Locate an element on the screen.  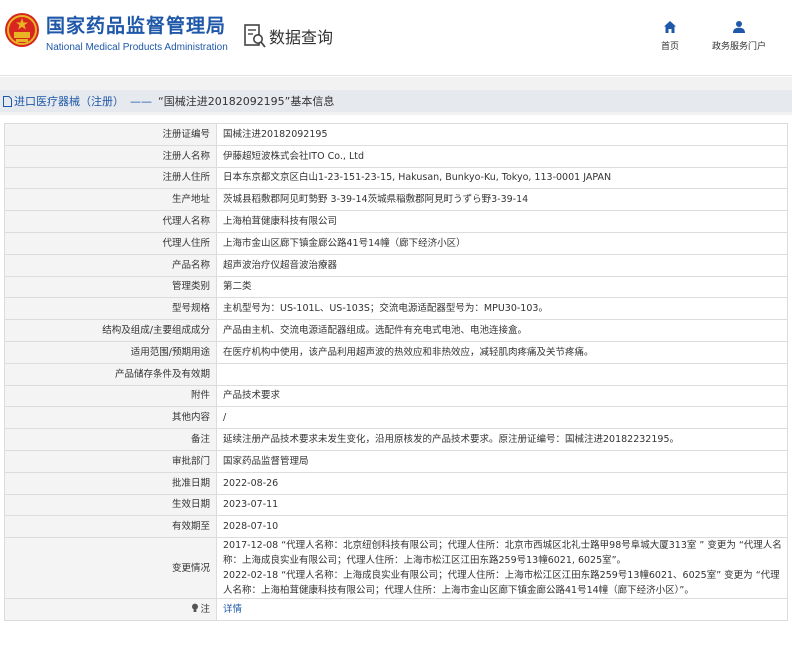
table-row: 代理人名称 上海柏茸健康科技有限公司 is located at coordinates (396, 221).